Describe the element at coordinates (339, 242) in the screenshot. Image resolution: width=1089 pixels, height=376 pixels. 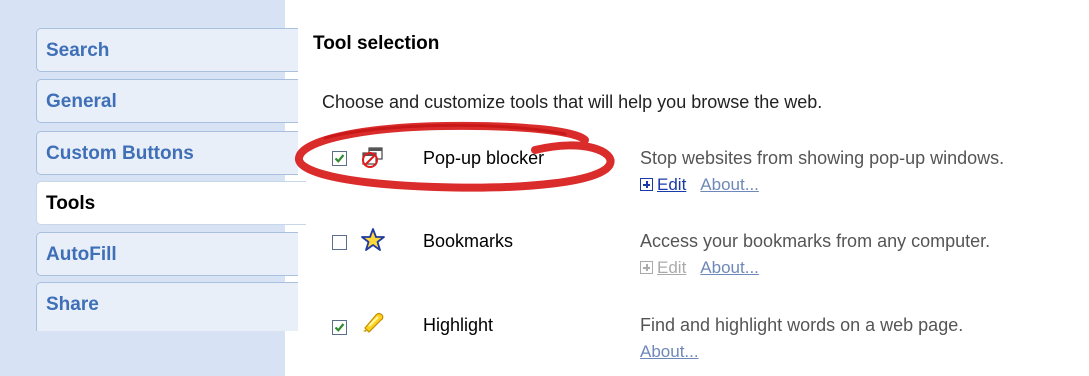
I see `bookmarks-checkbox` at that location.